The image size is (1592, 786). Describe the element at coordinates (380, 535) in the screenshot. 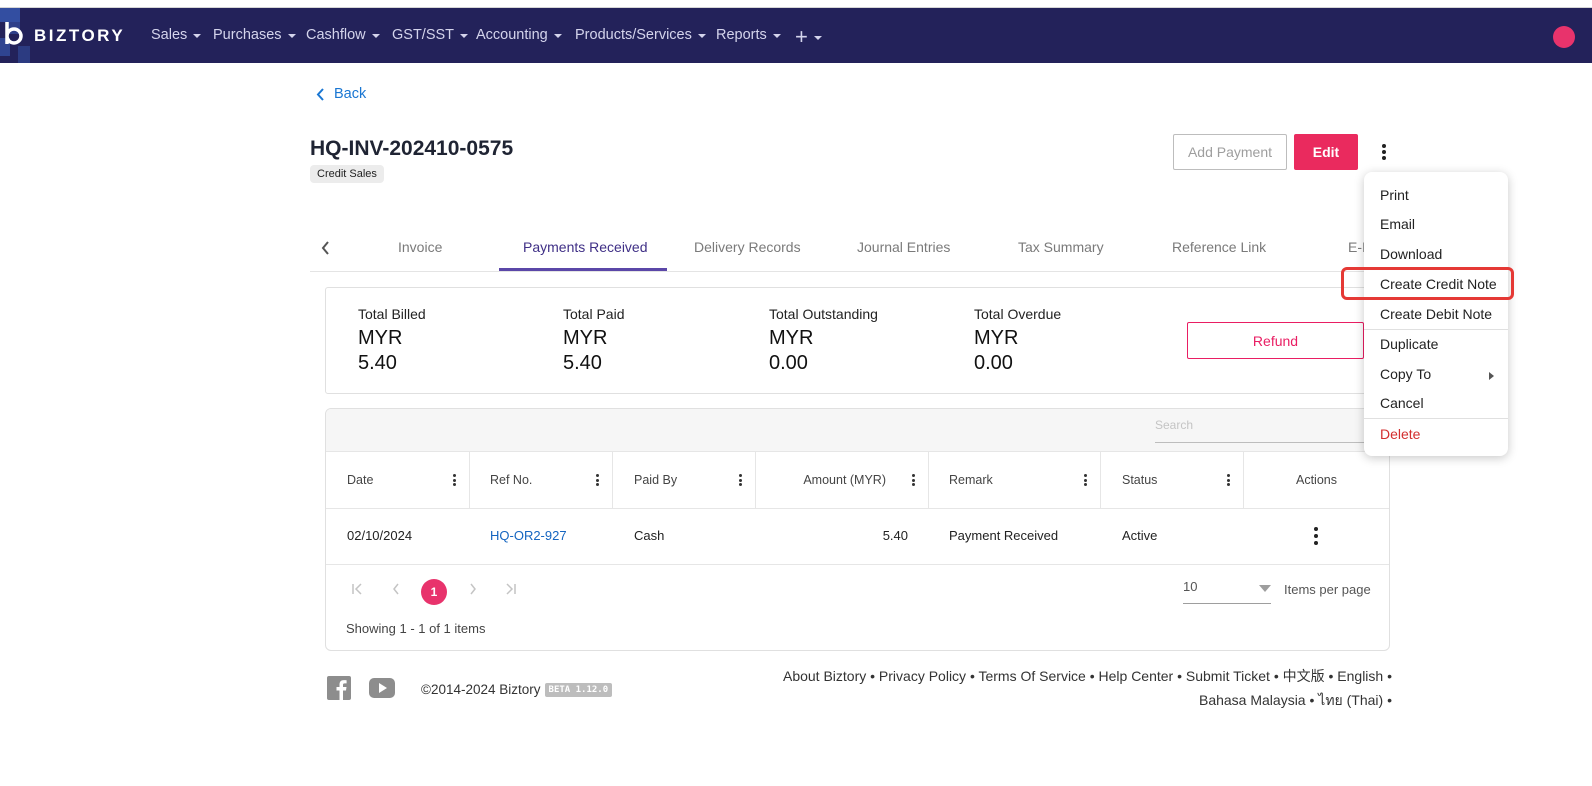

I see `row-date: 02/10/2024` at that location.